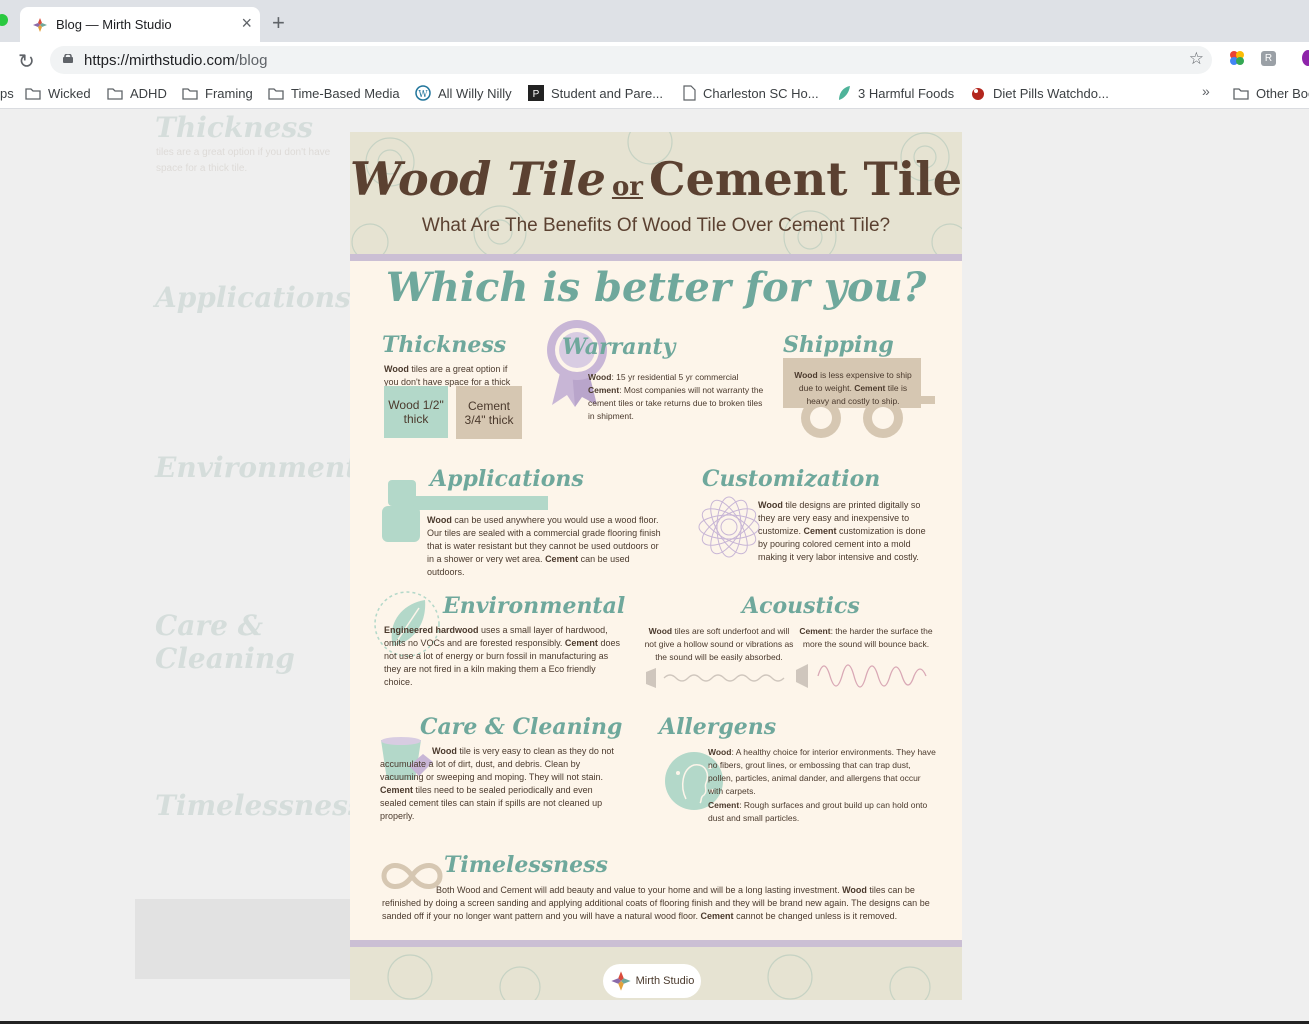  Describe the element at coordinates (255, 939) in the screenshot. I see `background-block` at that location.